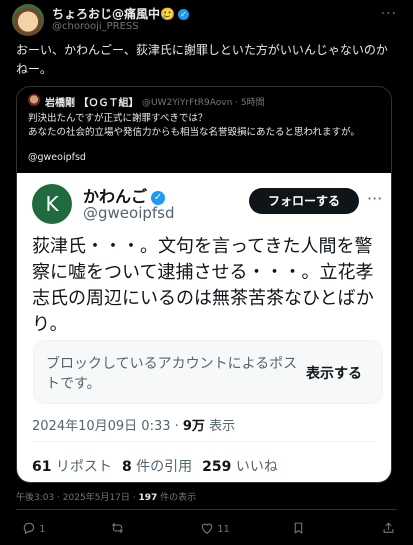  Describe the element at coordinates (375, 198) in the screenshot. I see `embedded-more-icon: ···` at that location.